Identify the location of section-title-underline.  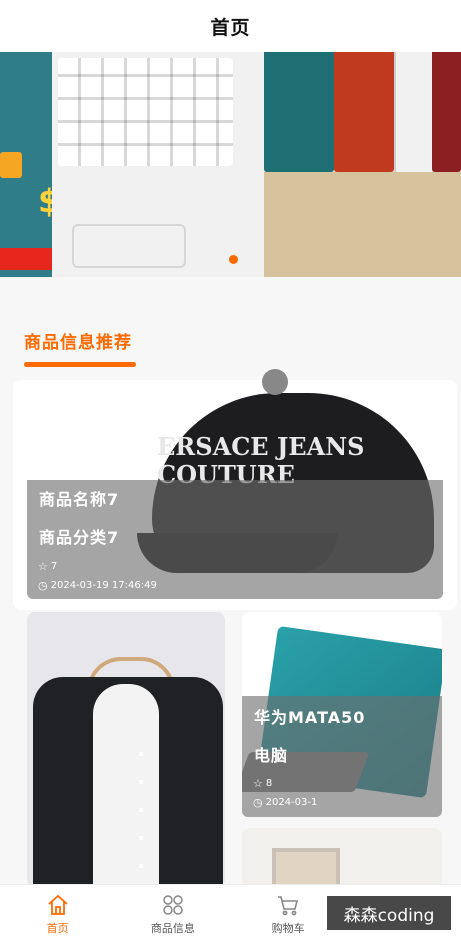
(80, 364).